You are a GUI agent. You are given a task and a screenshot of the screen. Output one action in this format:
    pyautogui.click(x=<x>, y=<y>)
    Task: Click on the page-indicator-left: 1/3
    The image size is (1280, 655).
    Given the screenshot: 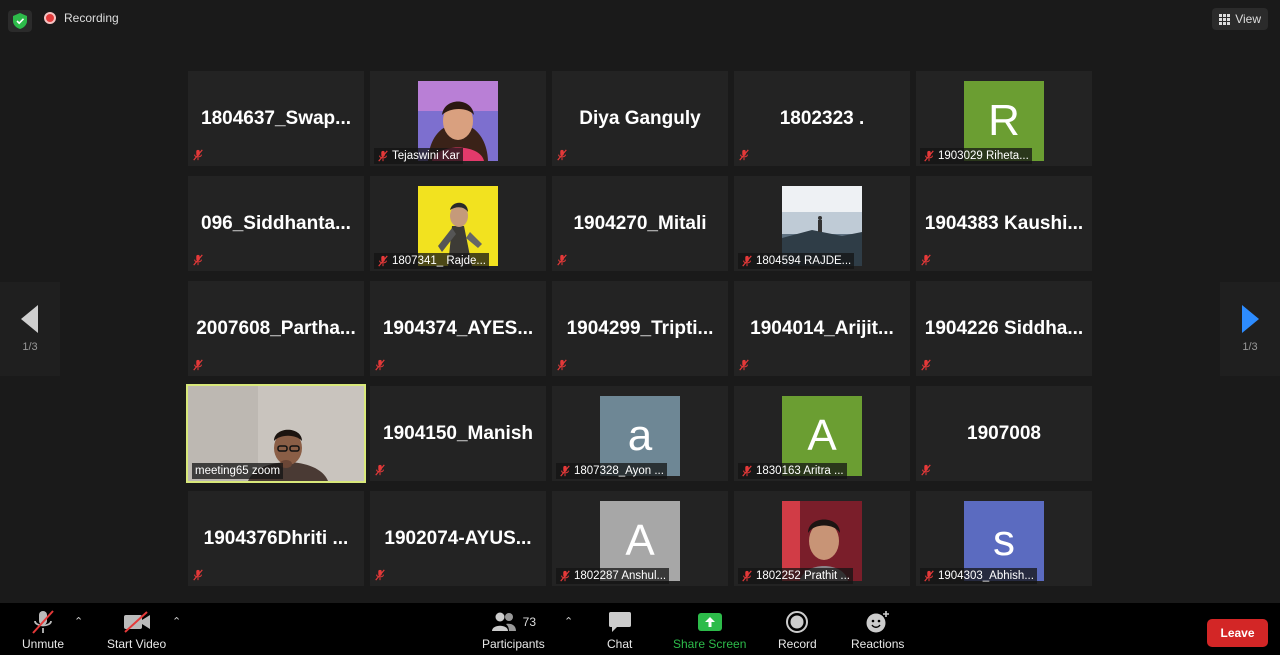 What is the action you would take?
    pyautogui.click(x=30, y=347)
    